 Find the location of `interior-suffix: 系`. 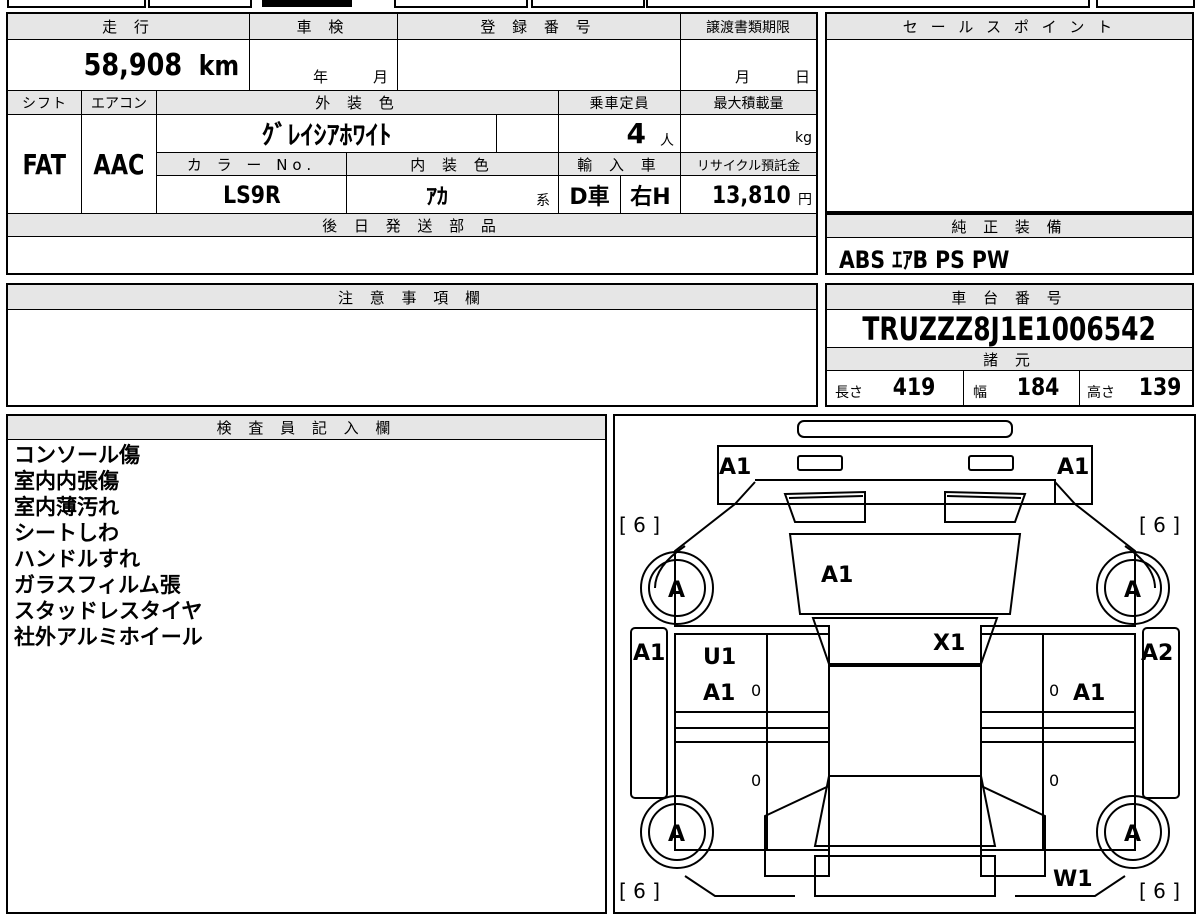

interior-suffix: 系 is located at coordinates (543, 201).